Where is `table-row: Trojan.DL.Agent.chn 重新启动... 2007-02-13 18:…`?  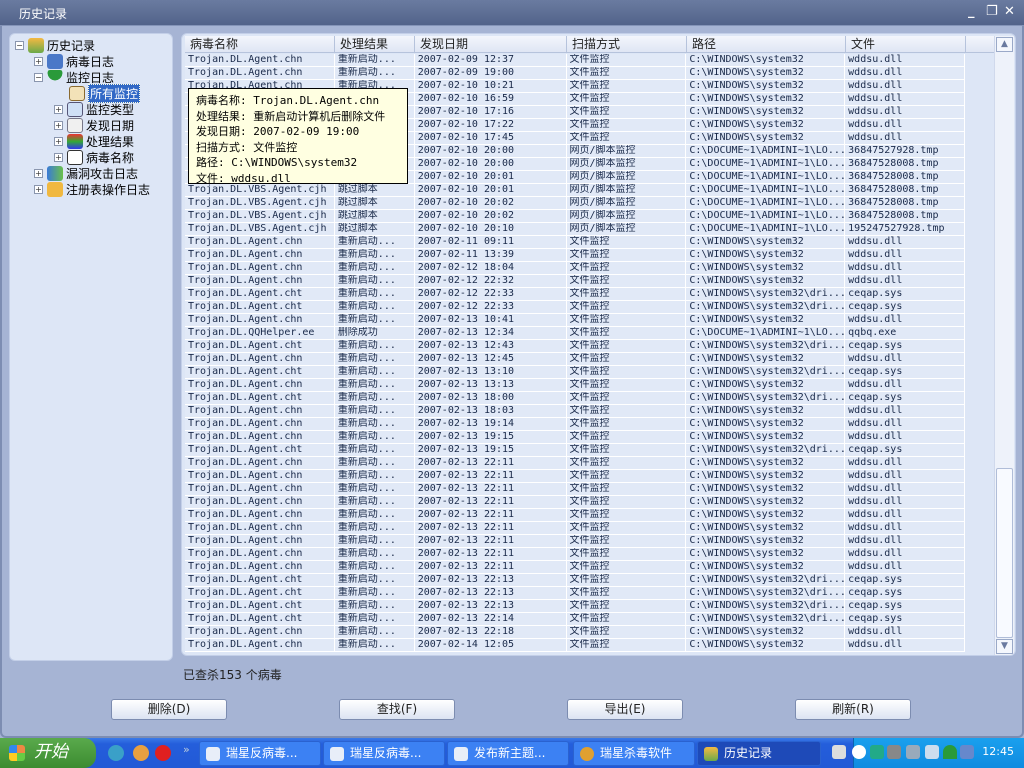 table-row: Trojan.DL.Agent.chn 重新启动... 2007-02-13 18:… is located at coordinates (575, 411).